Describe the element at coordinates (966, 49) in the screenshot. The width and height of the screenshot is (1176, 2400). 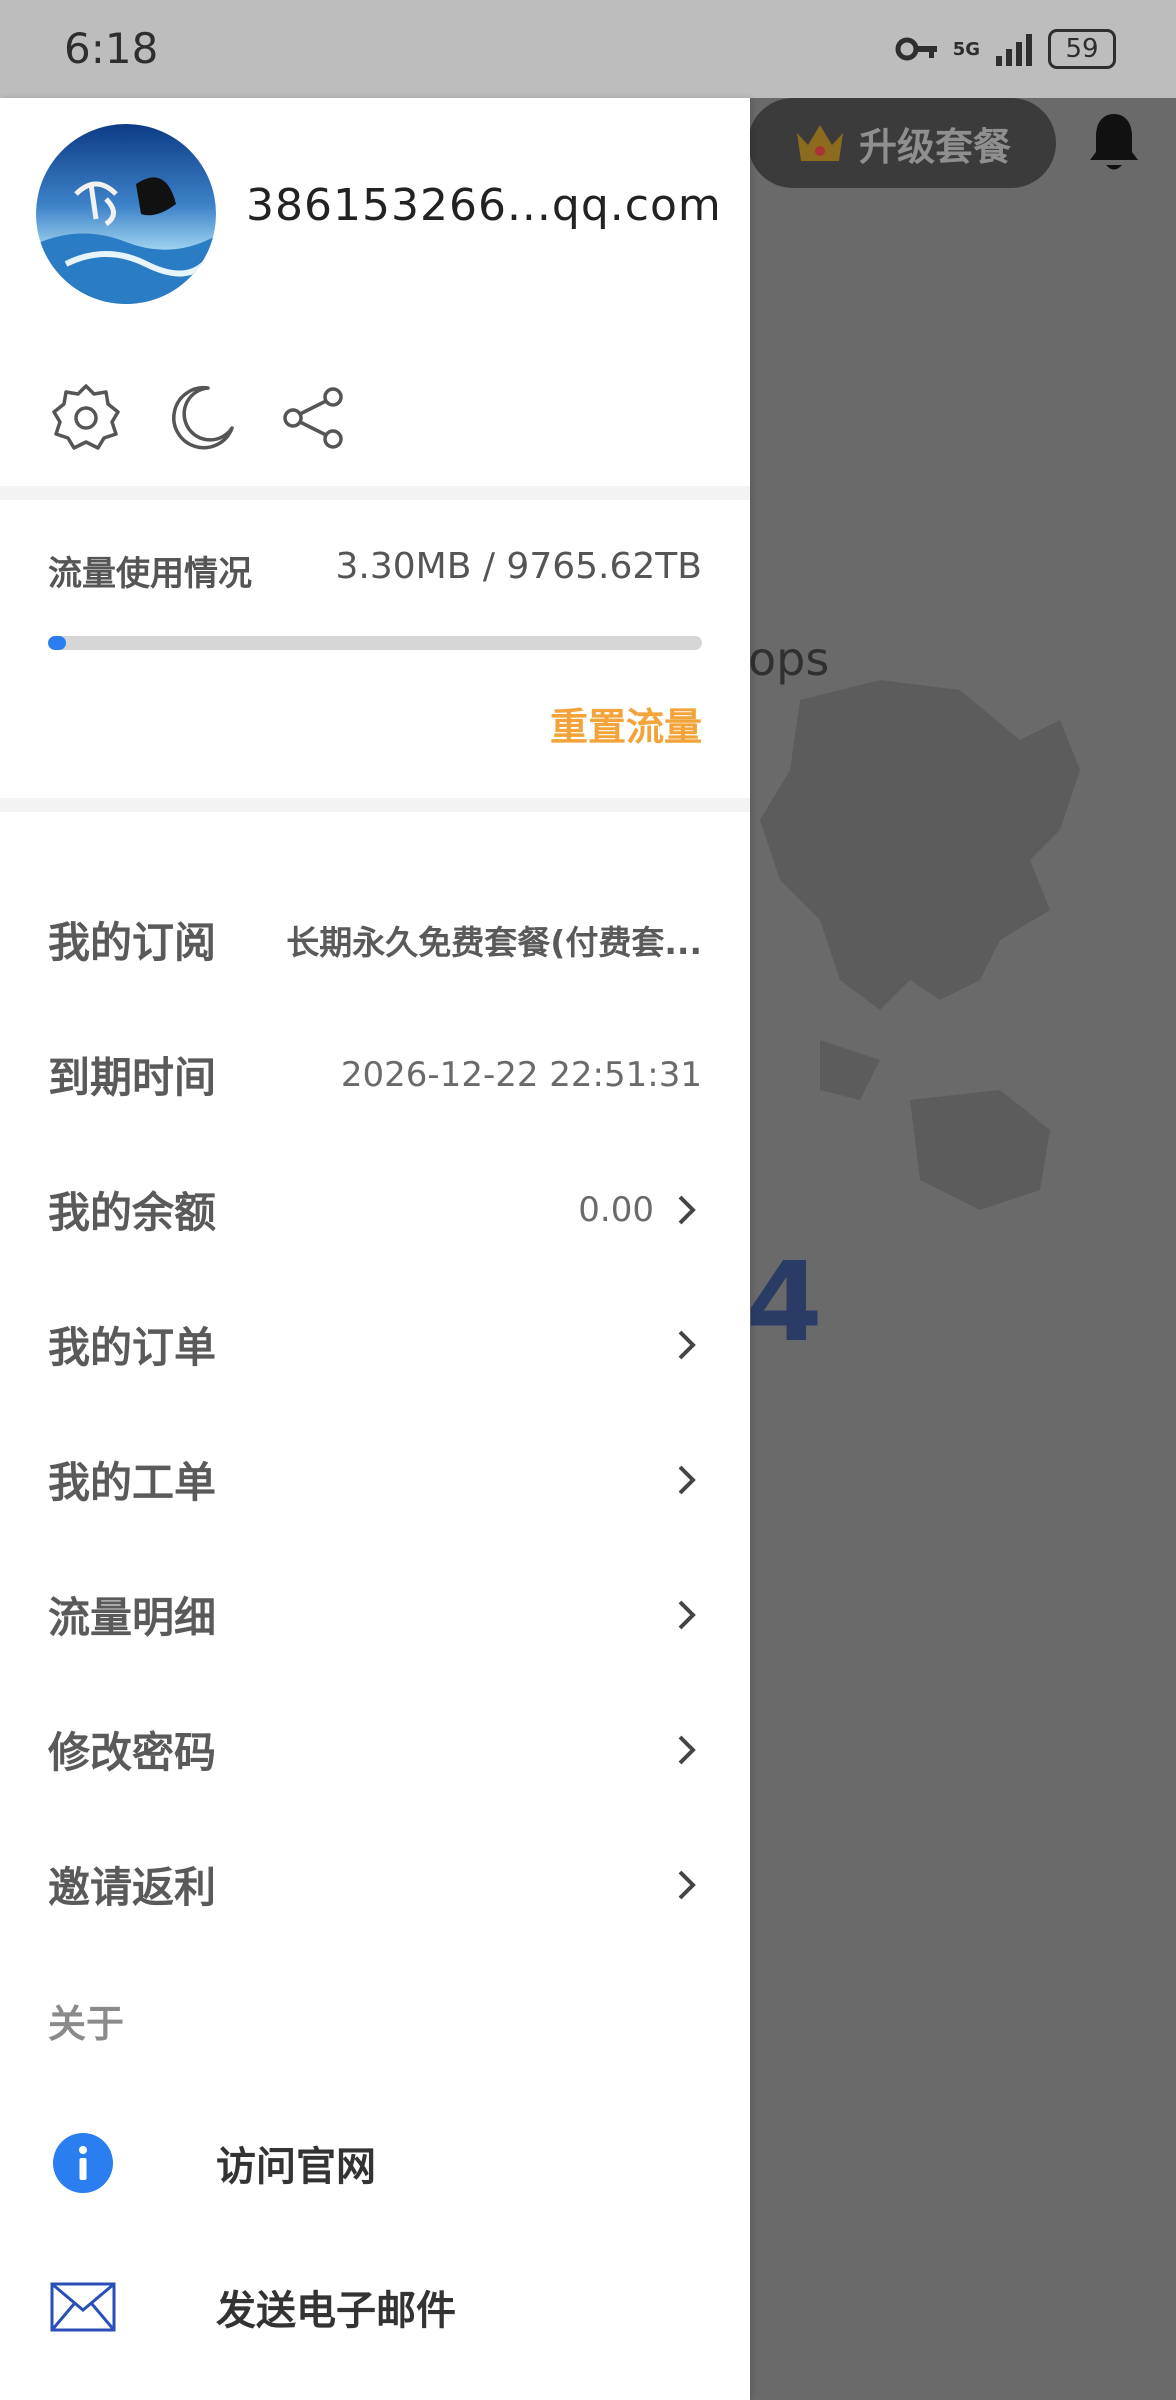
I see `network-type: 5G` at that location.